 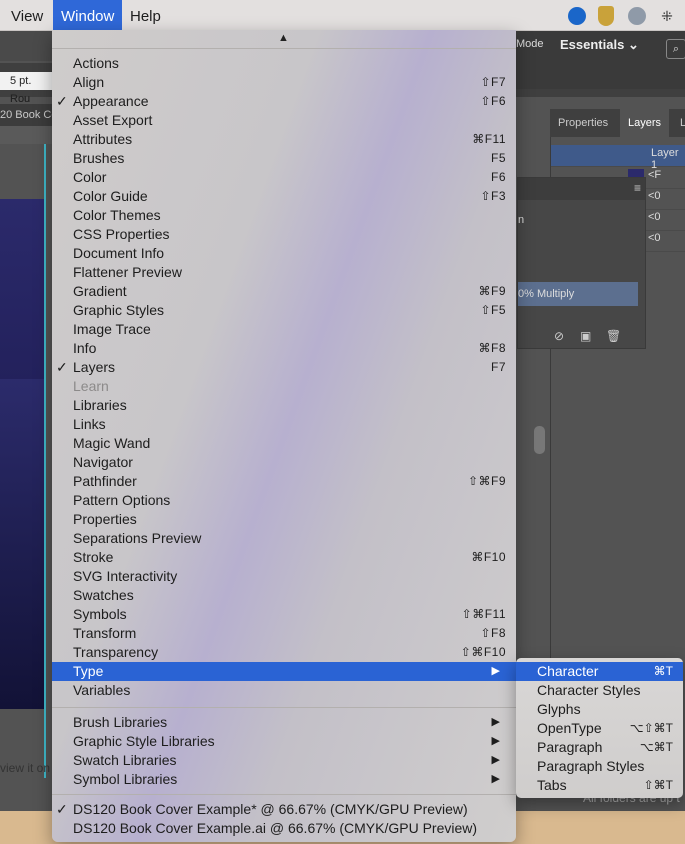 What do you see at coordinates (284, 158) in the screenshot?
I see `menu-item-brushes: Brushes F5` at bounding box center [284, 158].